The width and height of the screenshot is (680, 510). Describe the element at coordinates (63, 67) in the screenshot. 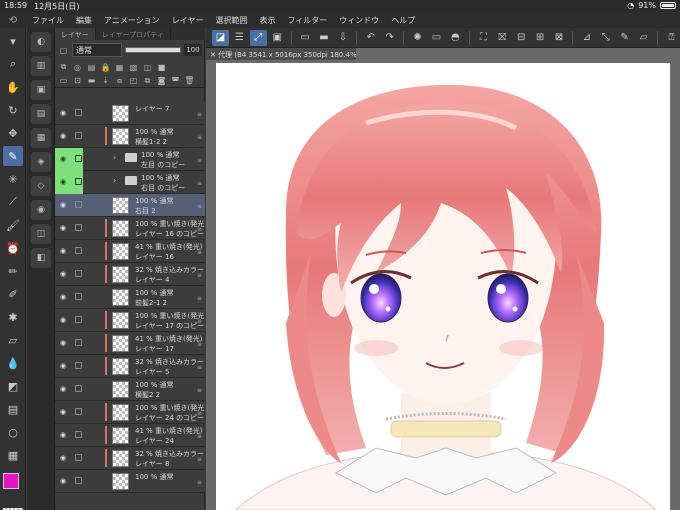

I see `clip-icon: ⧉` at that location.